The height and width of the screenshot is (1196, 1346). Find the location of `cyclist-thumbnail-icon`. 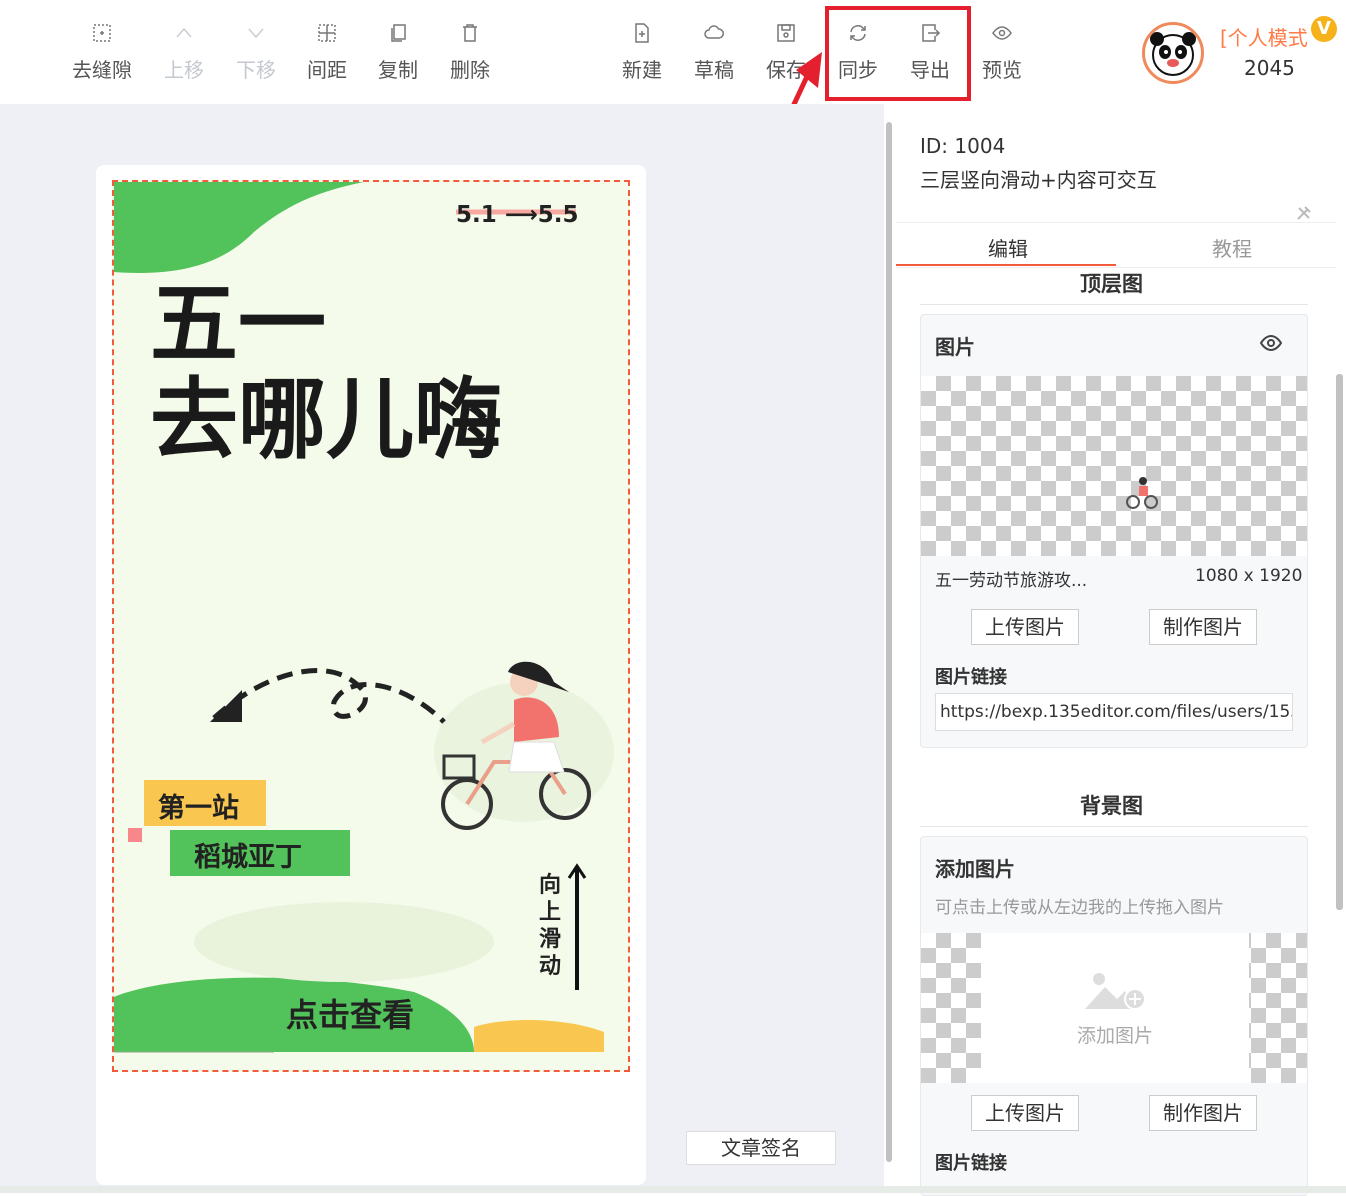

cyclist-thumbnail-icon is located at coordinates (1142, 493).